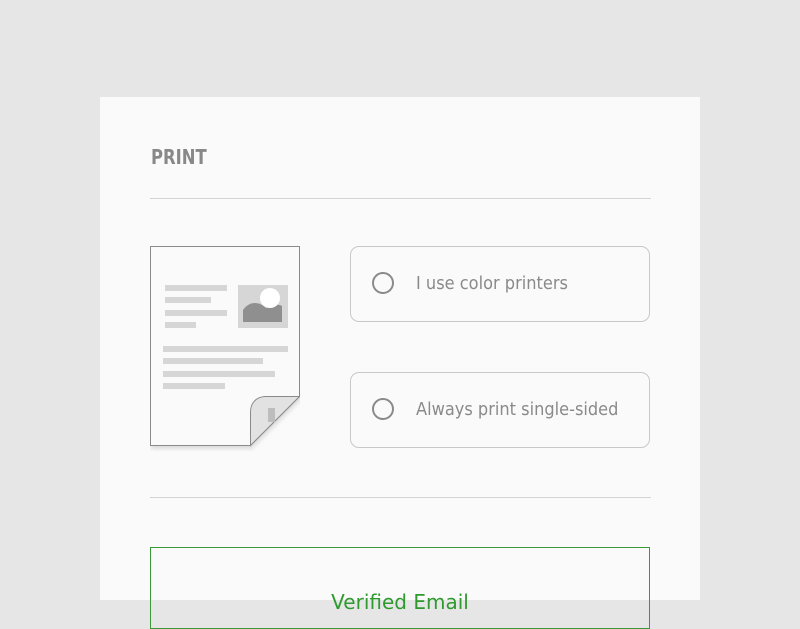 The height and width of the screenshot is (629, 800). What do you see at coordinates (179, 157) in the screenshot?
I see `section-title: PRINT` at bounding box center [179, 157].